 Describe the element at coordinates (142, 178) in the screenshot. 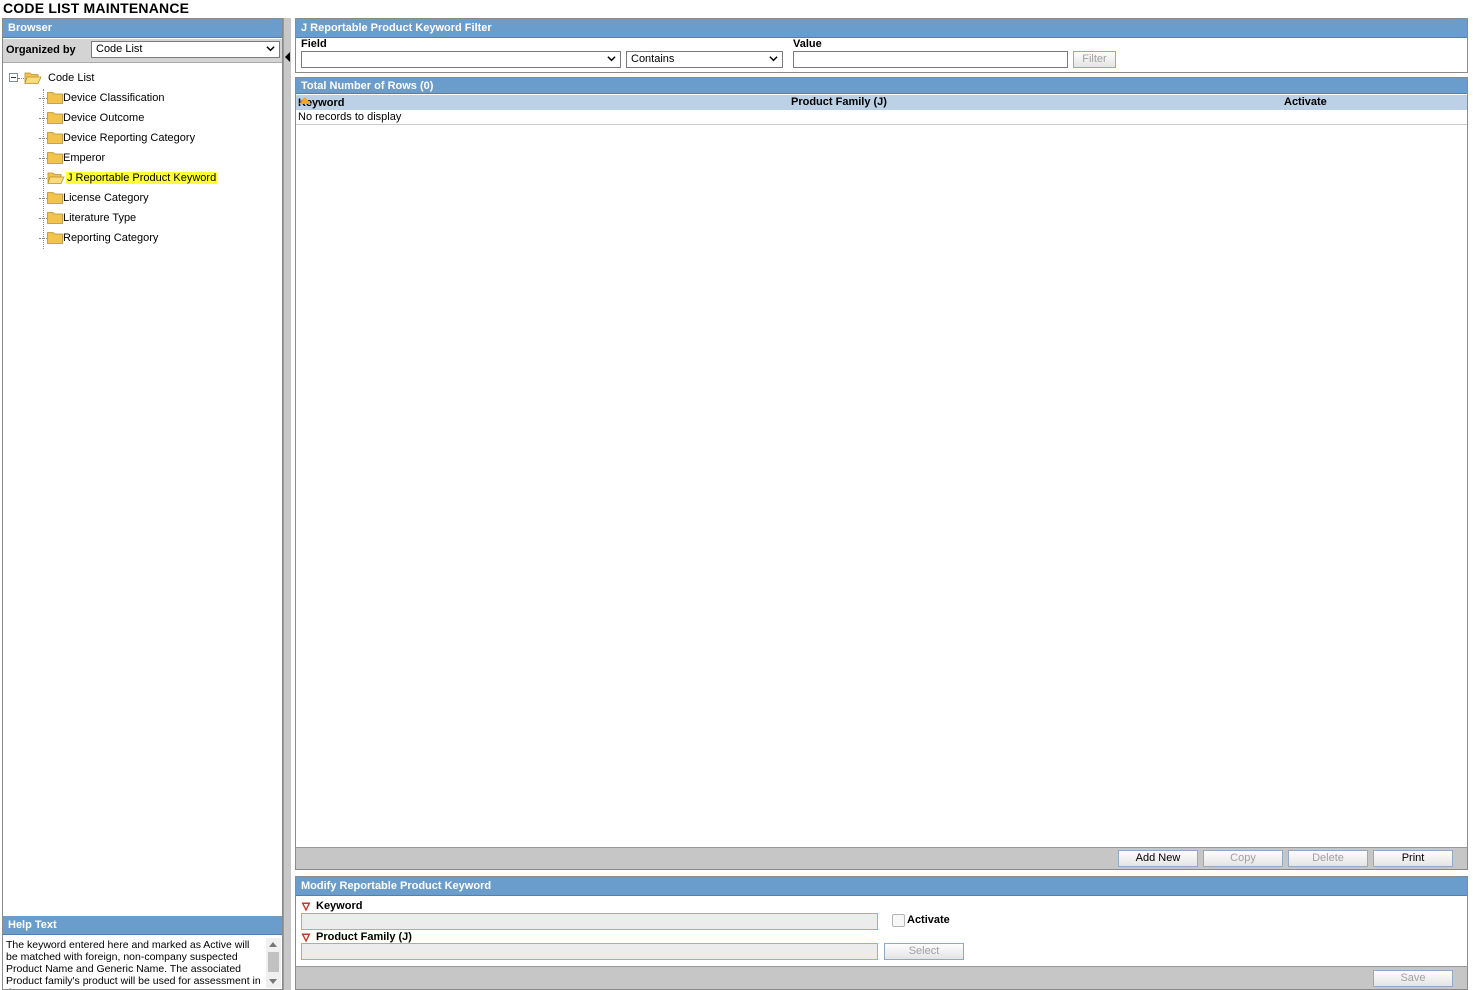

I see `tree-item-label-selected: J Reportable Product Keyword` at that location.